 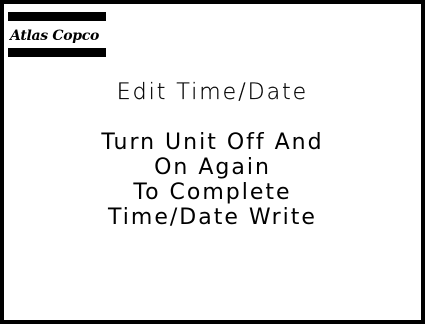 I want to click on message-line-1: Turn Unit Off And, so click(x=212, y=142).